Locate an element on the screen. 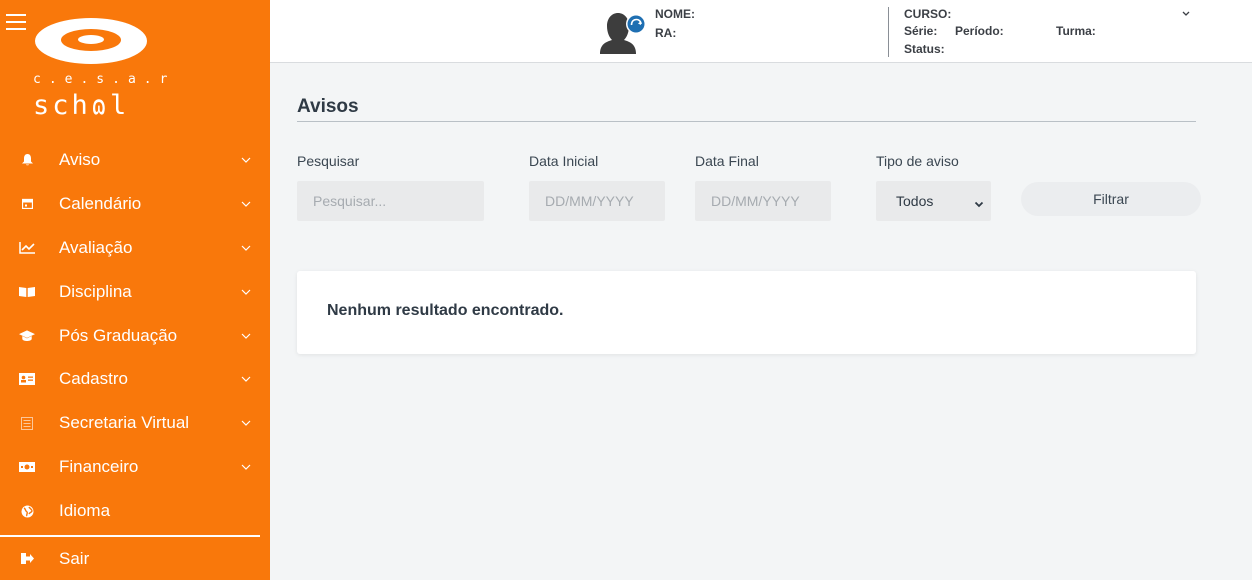  sidebar-item-cadastro: Cadastro is located at coordinates (135, 379).